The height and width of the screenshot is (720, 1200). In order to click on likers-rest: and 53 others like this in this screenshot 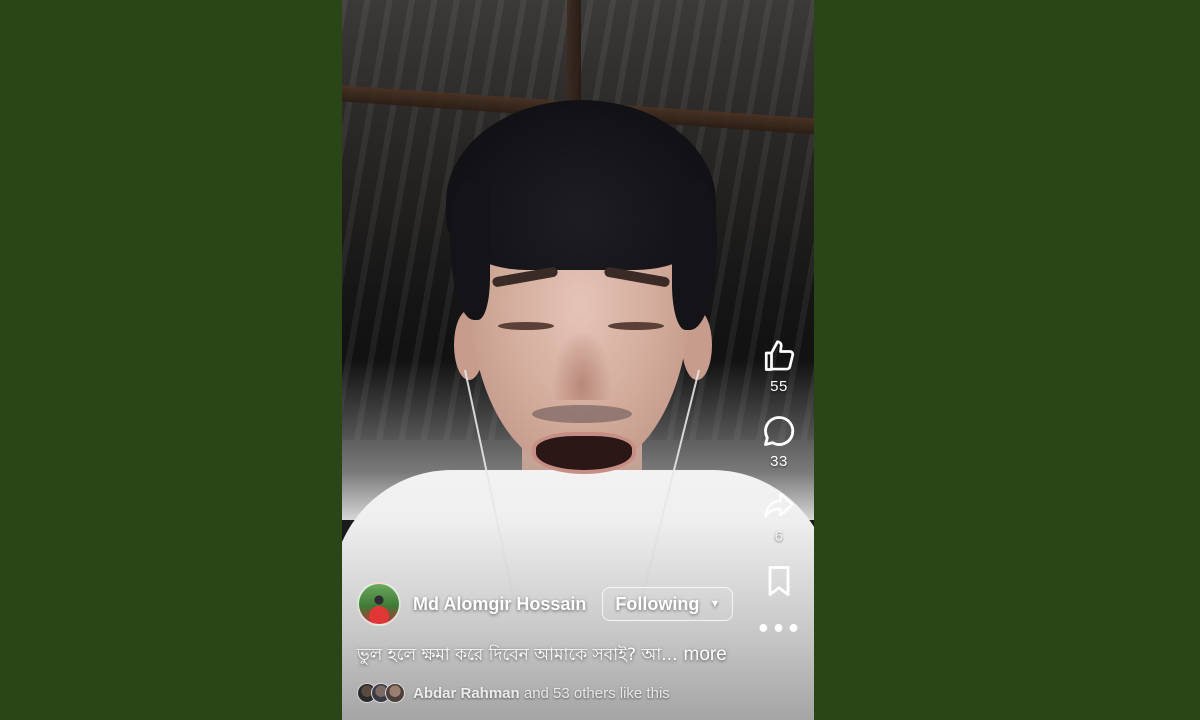, I will do `click(594, 693)`.